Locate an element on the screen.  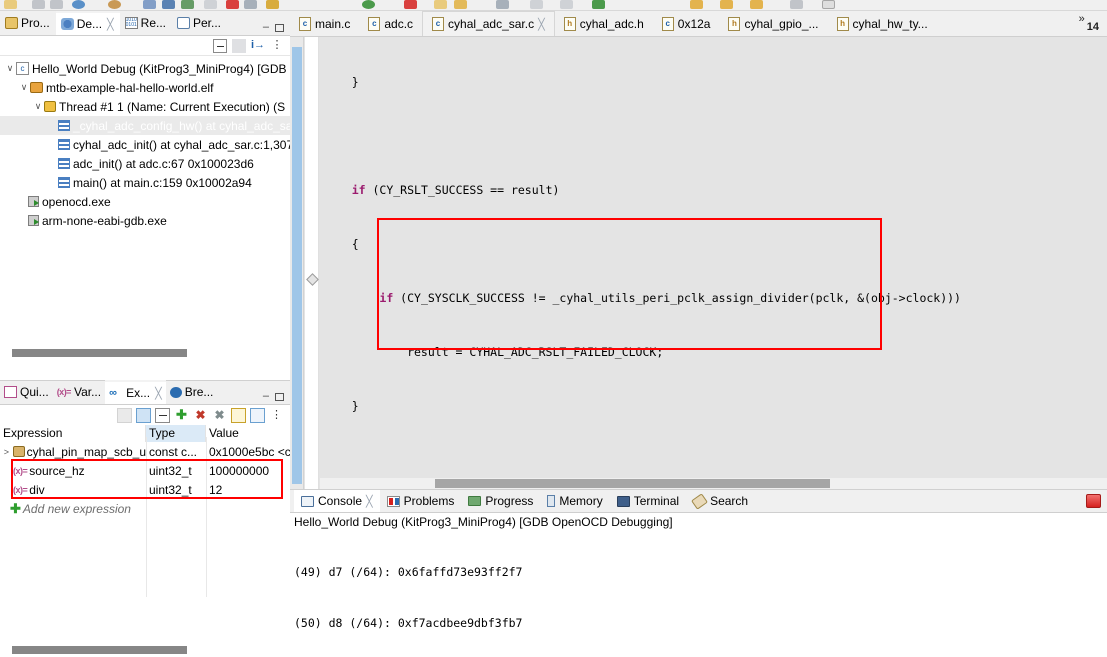
console-tab-search: Search is located at coordinates (720, 501).